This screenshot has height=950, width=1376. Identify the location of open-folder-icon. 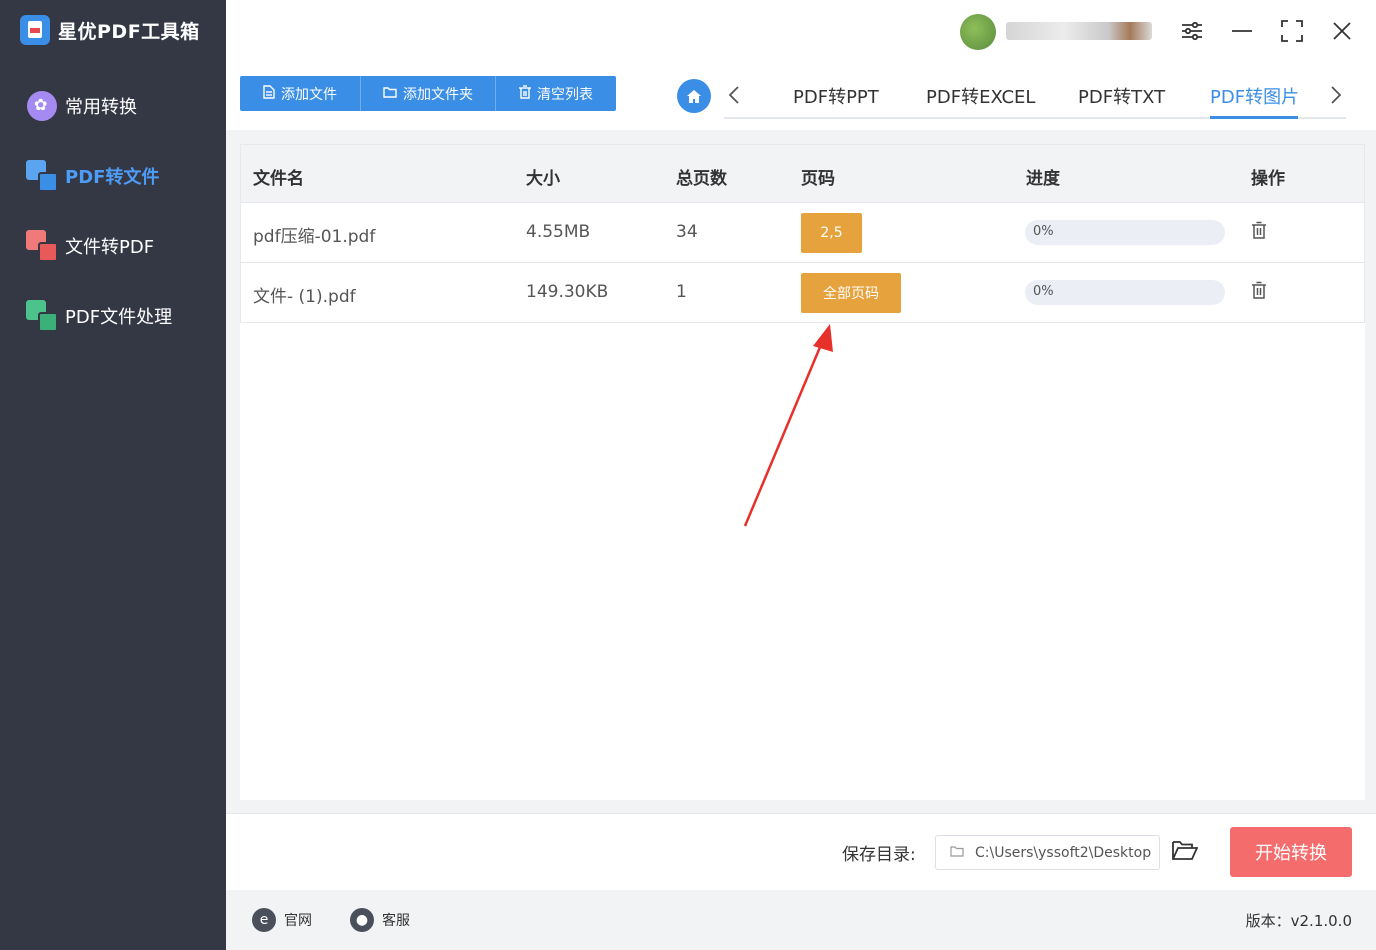
(1186, 852).